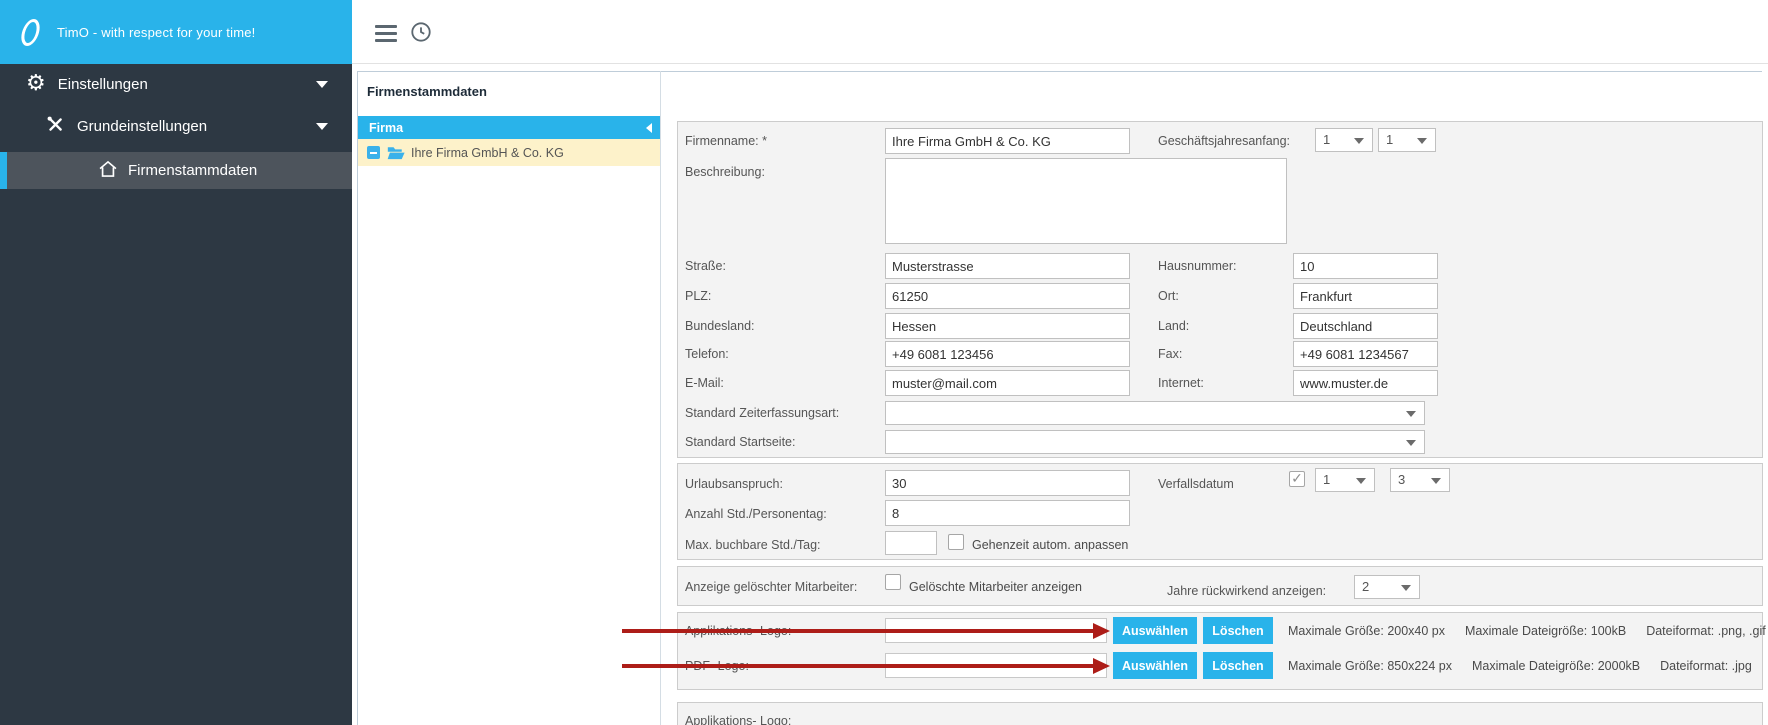 This screenshot has height=725, width=1768. Describe the element at coordinates (756, 514) in the screenshot. I see `anzahl-std-label: Anzahl Std./Personentag:` at that location.